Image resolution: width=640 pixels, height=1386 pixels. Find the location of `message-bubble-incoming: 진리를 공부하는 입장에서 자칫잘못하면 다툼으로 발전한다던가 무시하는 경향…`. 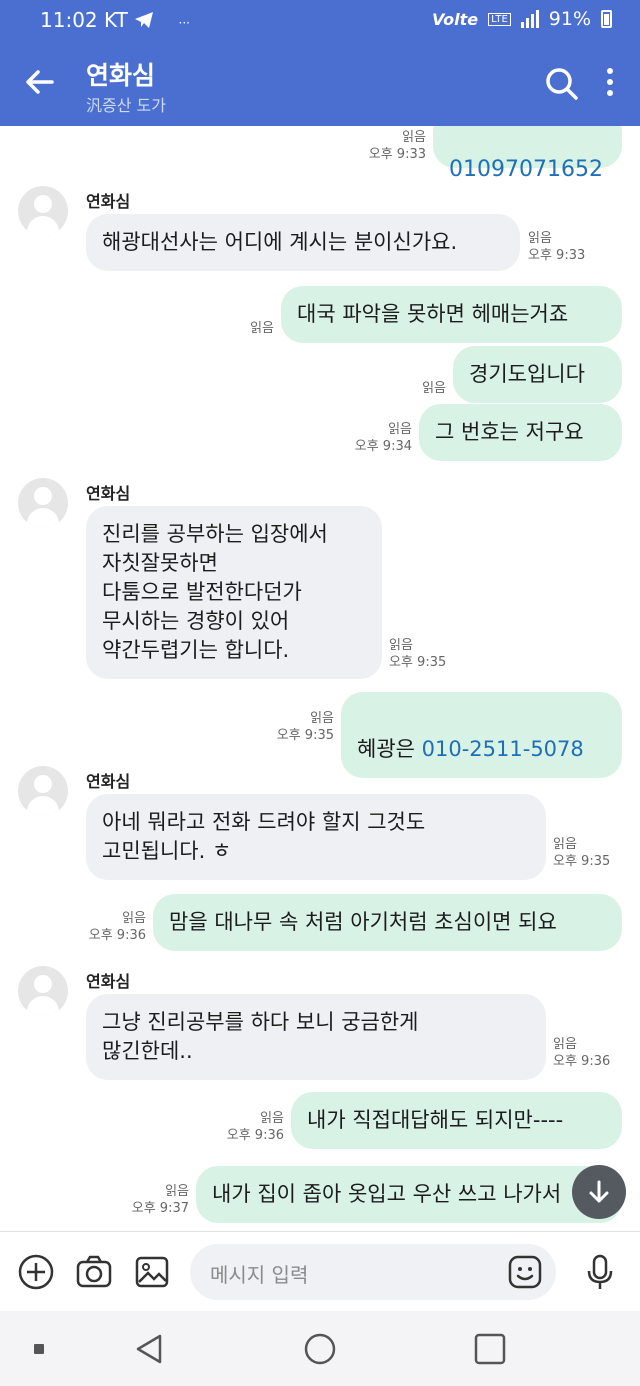

message-bubble-incoming: 진리를 공부하는 입장에서 자칫잘못하면 다툼으로 발전한다던가 무시하는 경향… is located at coordinates (234, 592).